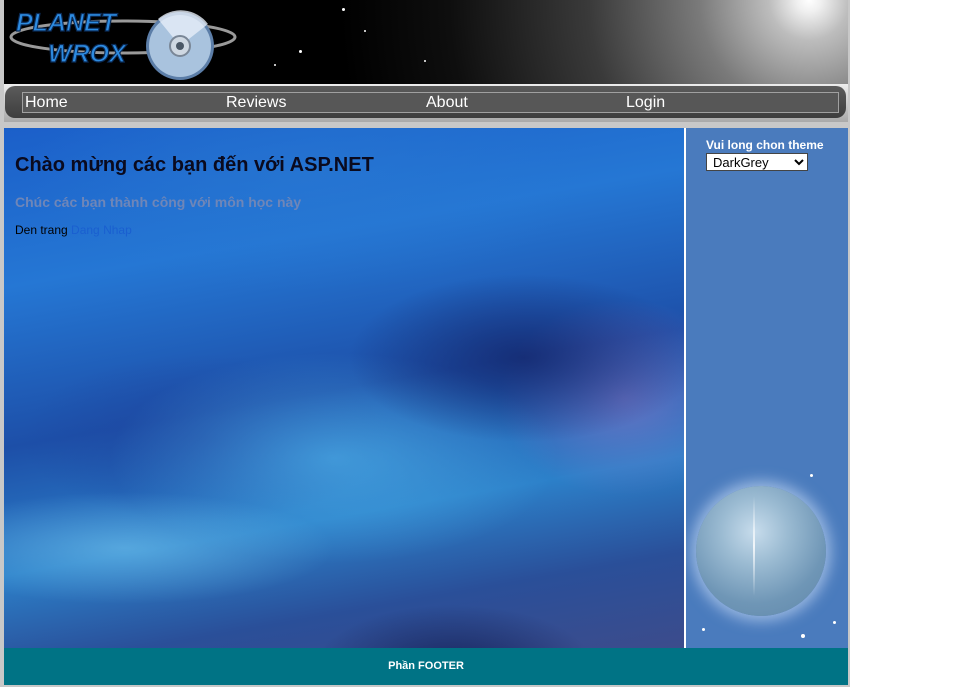 Image resolution: width=960 pixels, height=687 pixels. I want to click on menu-container: Home Reviews About Login, so click(425, 102).